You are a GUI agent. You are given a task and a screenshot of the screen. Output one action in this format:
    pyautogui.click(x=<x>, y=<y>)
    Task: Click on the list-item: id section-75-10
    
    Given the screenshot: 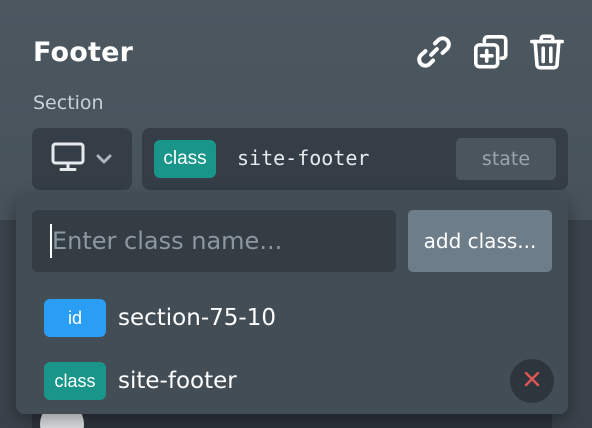 What is the action you would take?
    pyautogui.click(x=299, y=318)
    